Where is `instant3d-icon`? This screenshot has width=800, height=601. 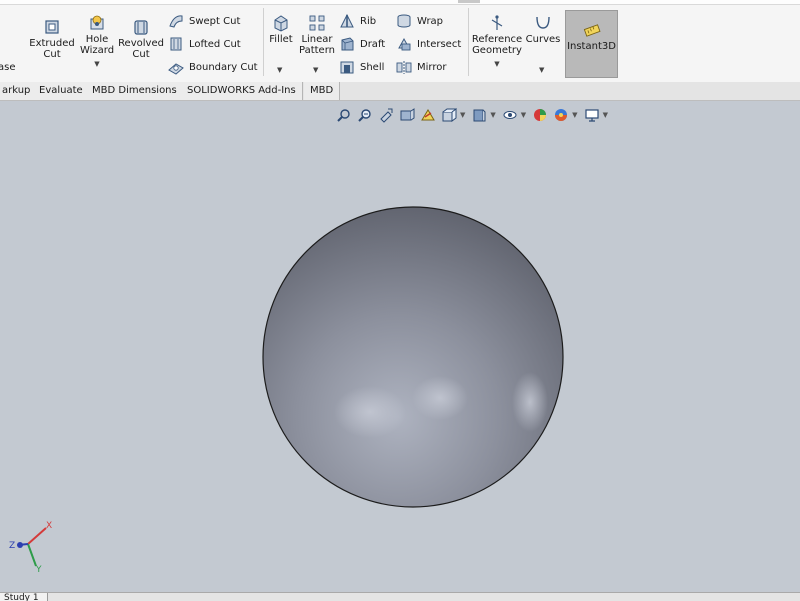 instant3d-icon is located at coordinates (592, 30).